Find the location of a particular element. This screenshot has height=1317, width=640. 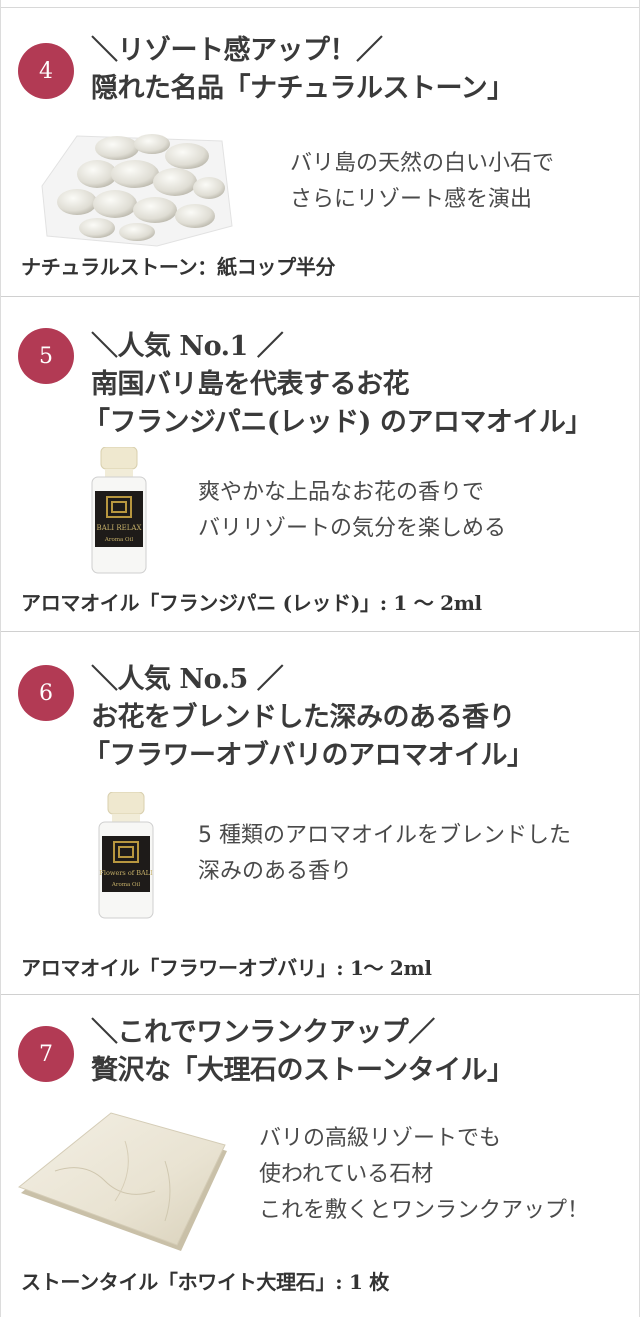

step-number-badge: 7 is located at coordinates (46, 1054).